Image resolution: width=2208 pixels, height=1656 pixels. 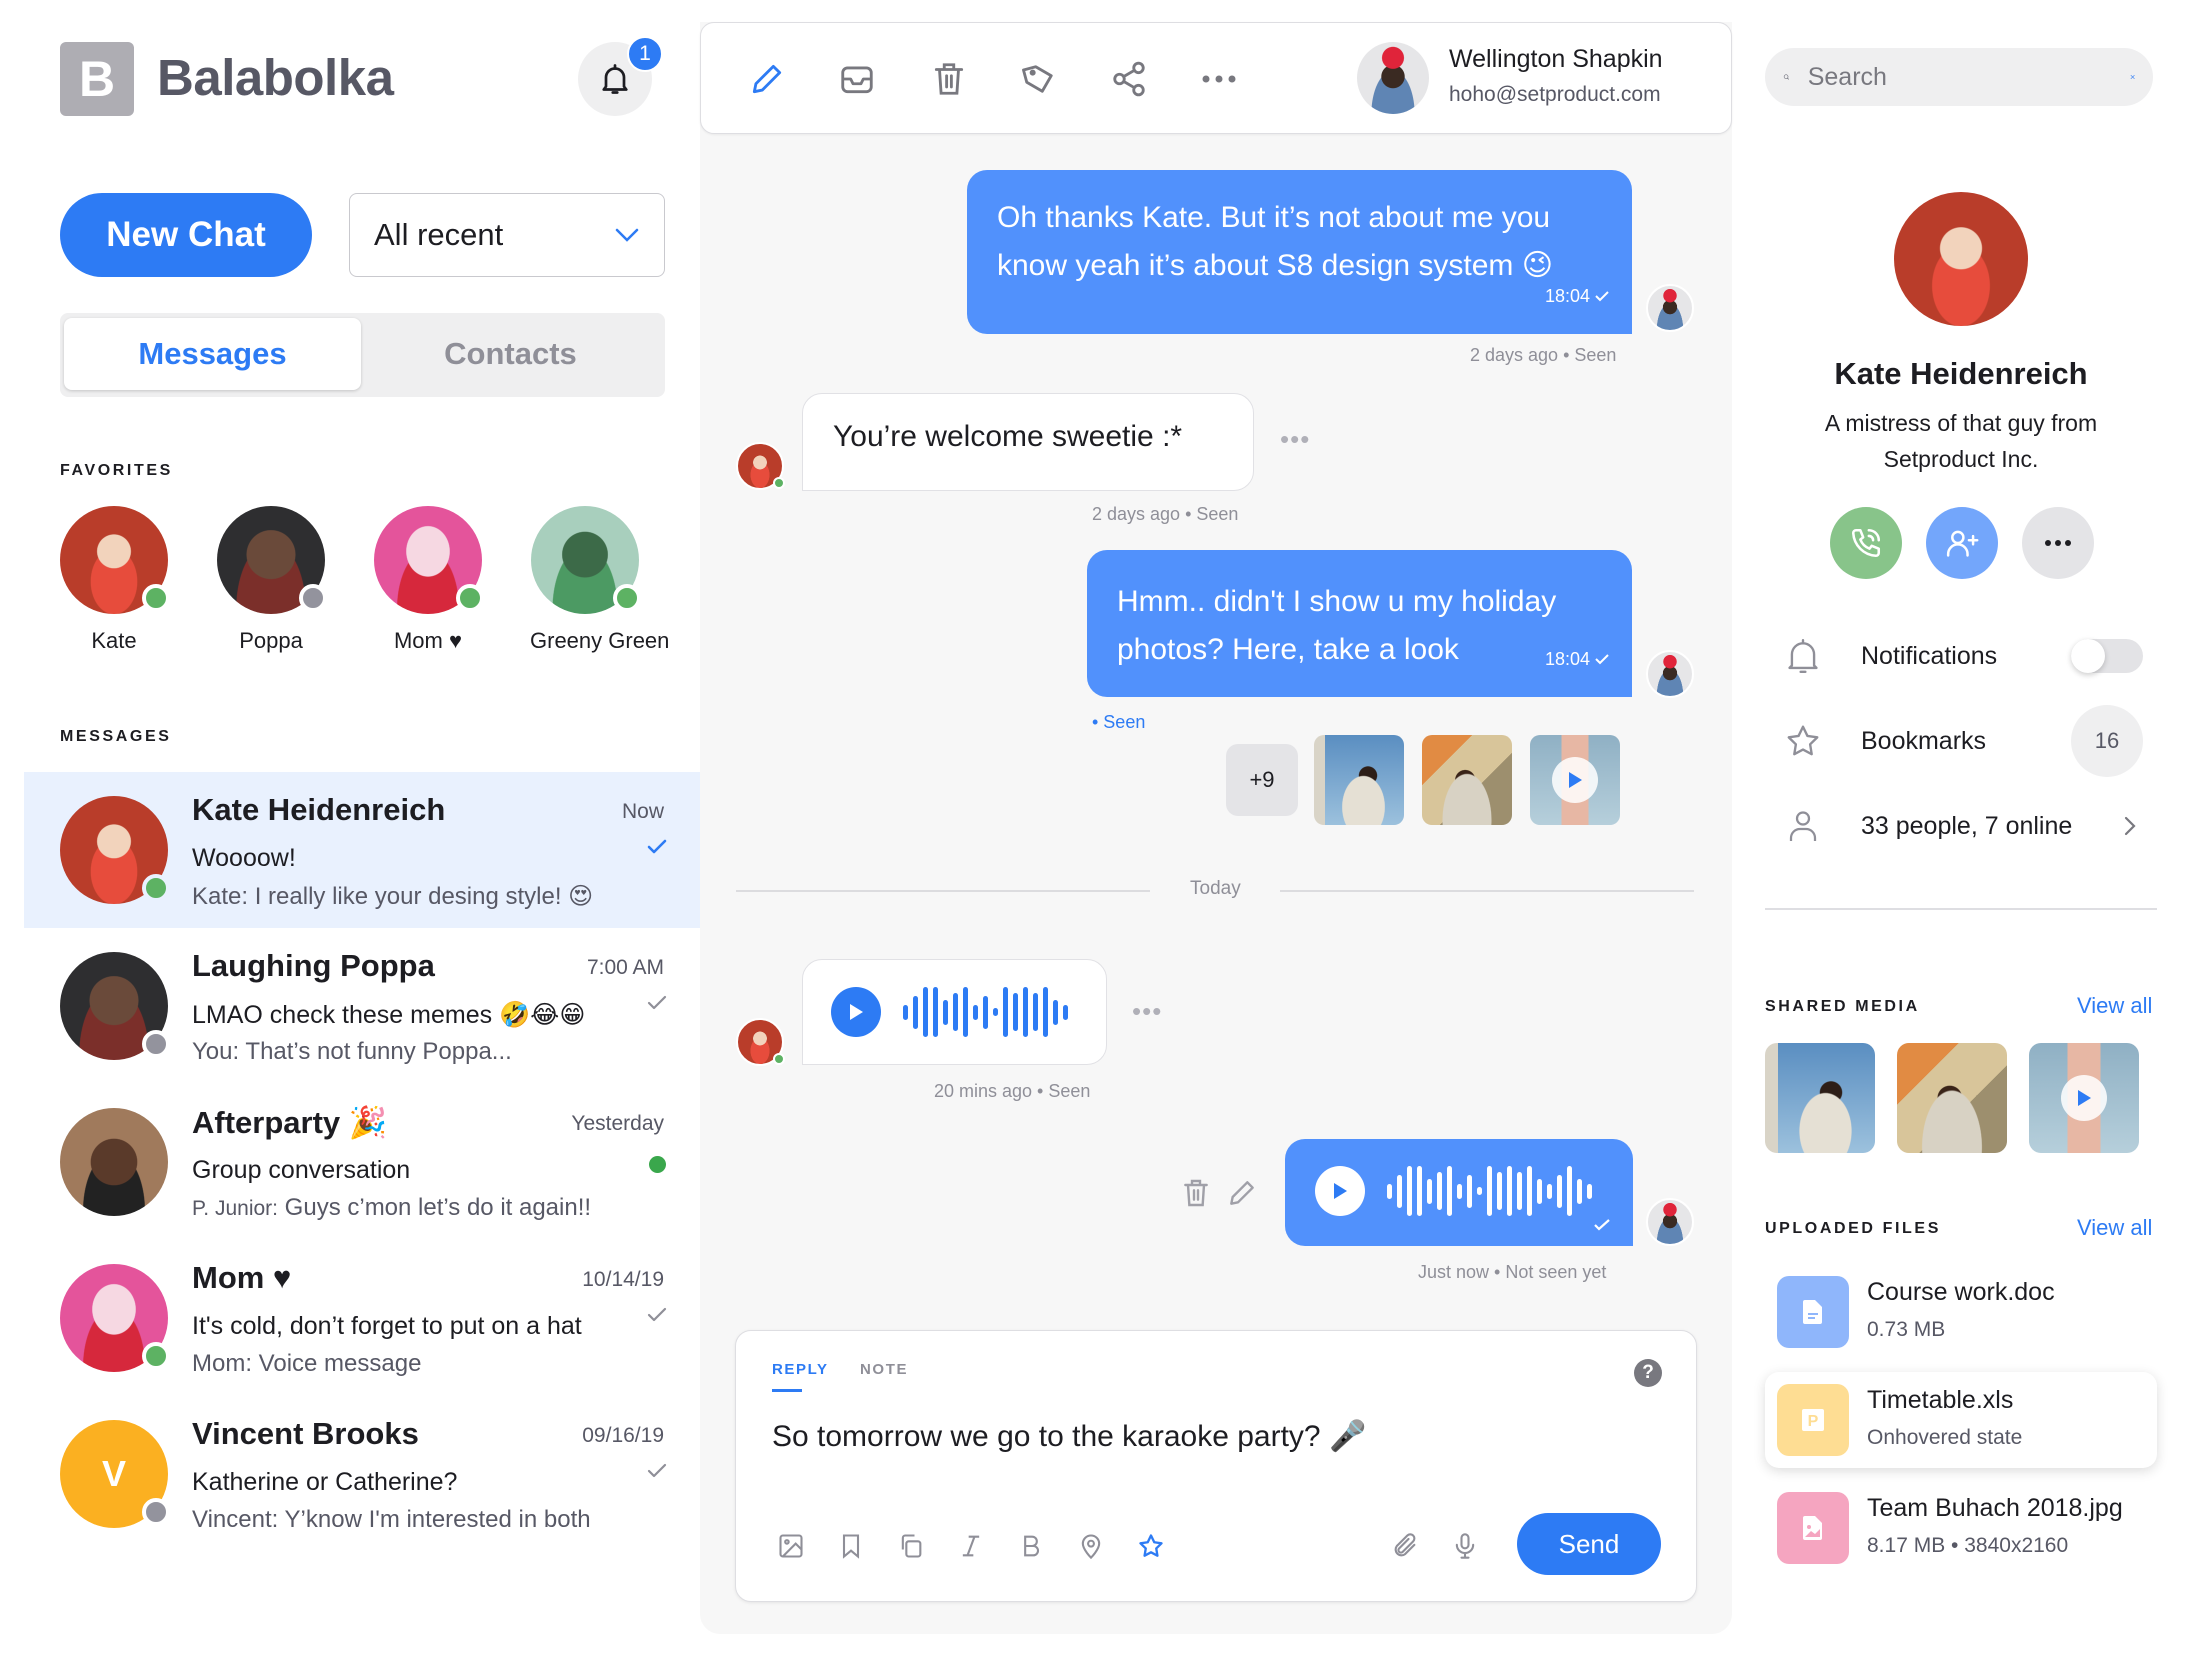 I want to click on star-icon, so click(x=1151, y=1545).